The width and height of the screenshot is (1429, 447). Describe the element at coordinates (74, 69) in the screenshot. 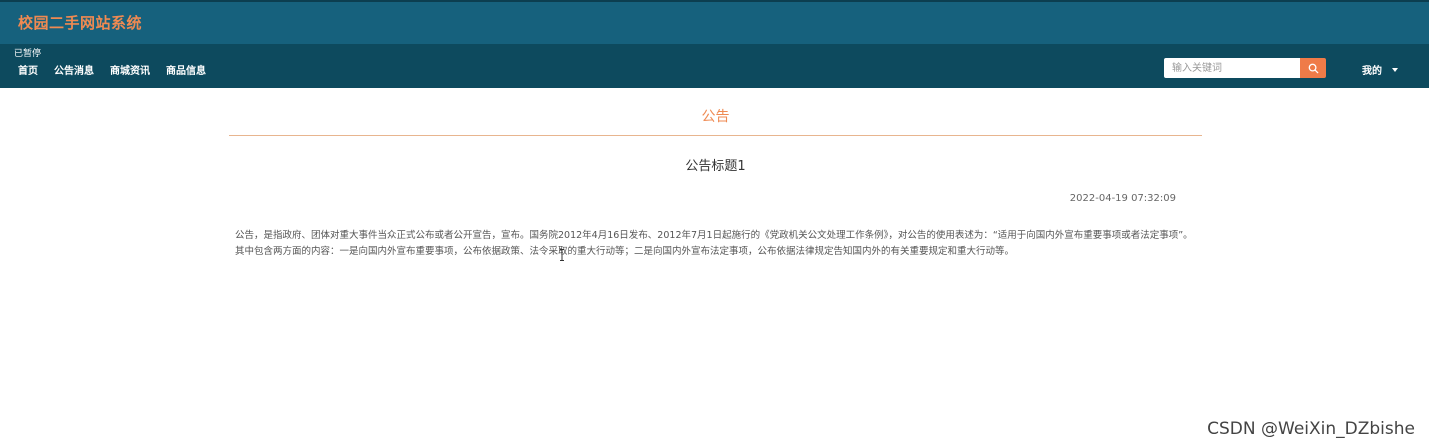

I see `nav-item-announcements: 公告消息` at that location.